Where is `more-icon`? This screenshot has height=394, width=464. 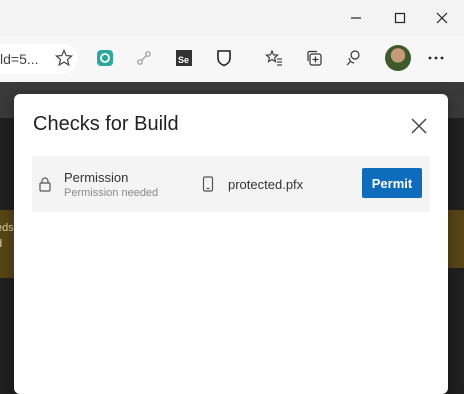
more-icon is located at coordinates (436, 58).